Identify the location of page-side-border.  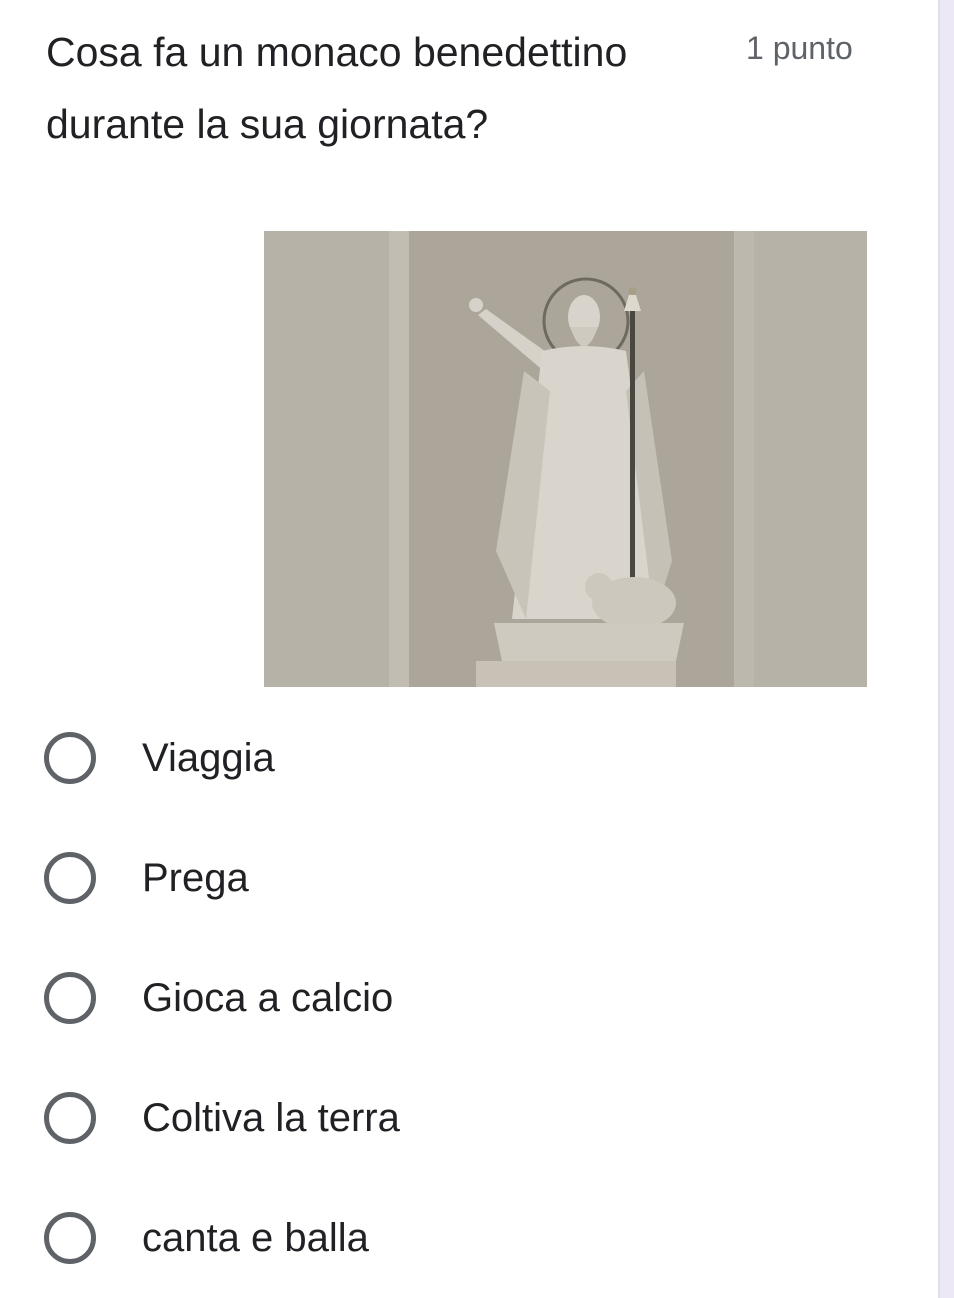
(946, 649).